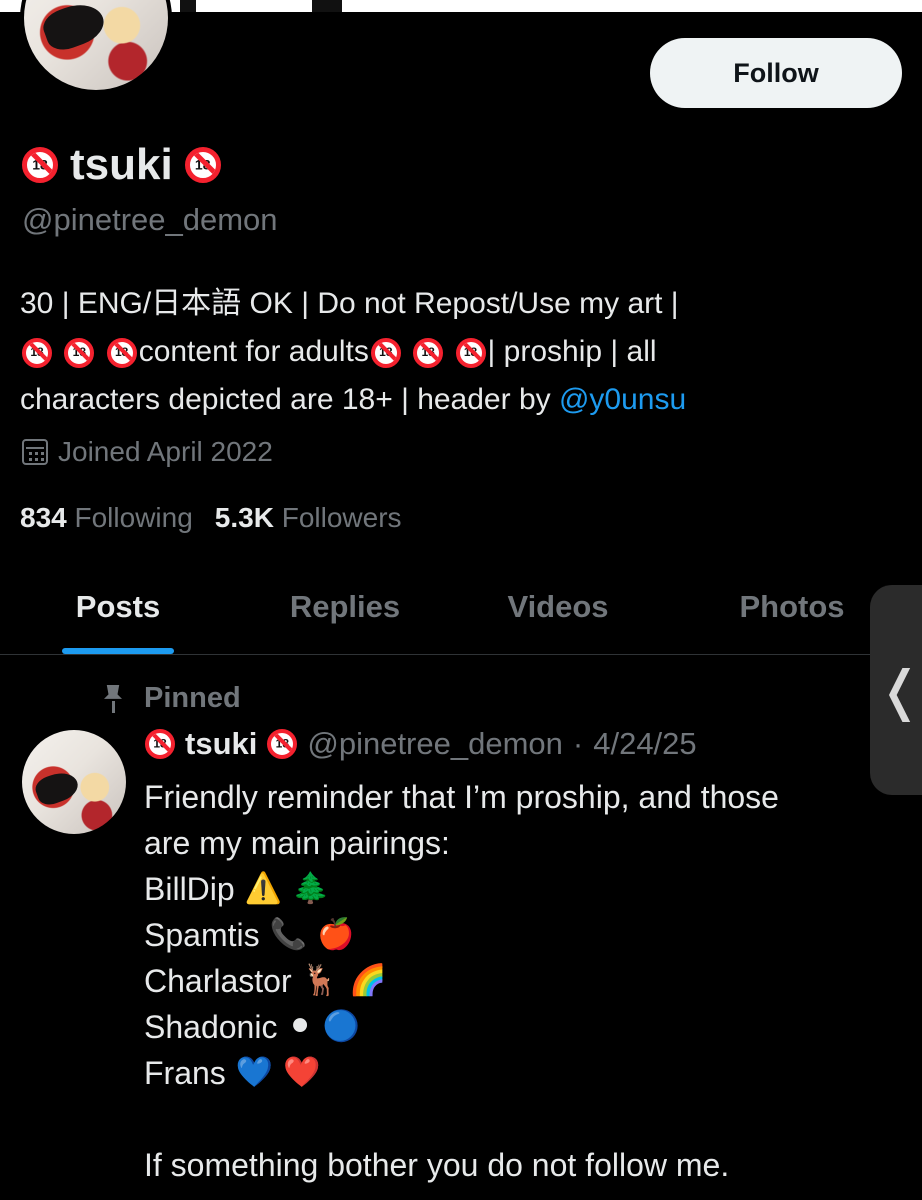  Describe the element at coordinates (367, 980) in the screenshot. I see `rainbow-icon: 🌈` at that location.